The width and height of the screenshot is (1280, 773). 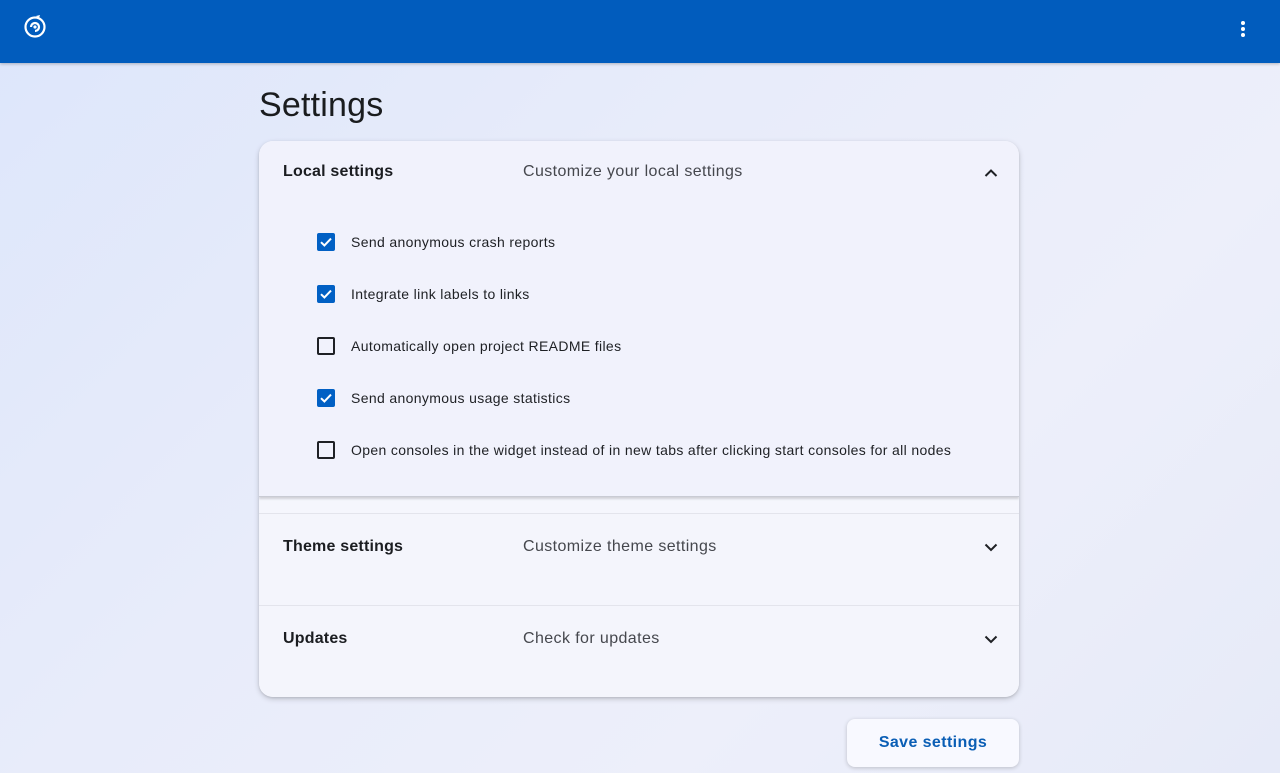 What do you see at coordinates (640, 31) in the screenshot?
I see `top-app-bar` at bounding box center [640, 31].